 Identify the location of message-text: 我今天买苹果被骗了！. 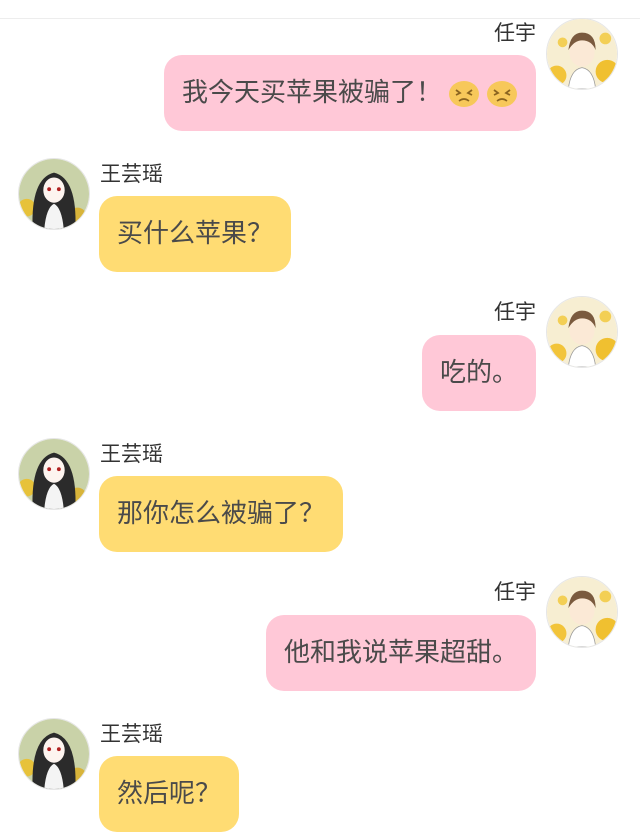
(311, 93).